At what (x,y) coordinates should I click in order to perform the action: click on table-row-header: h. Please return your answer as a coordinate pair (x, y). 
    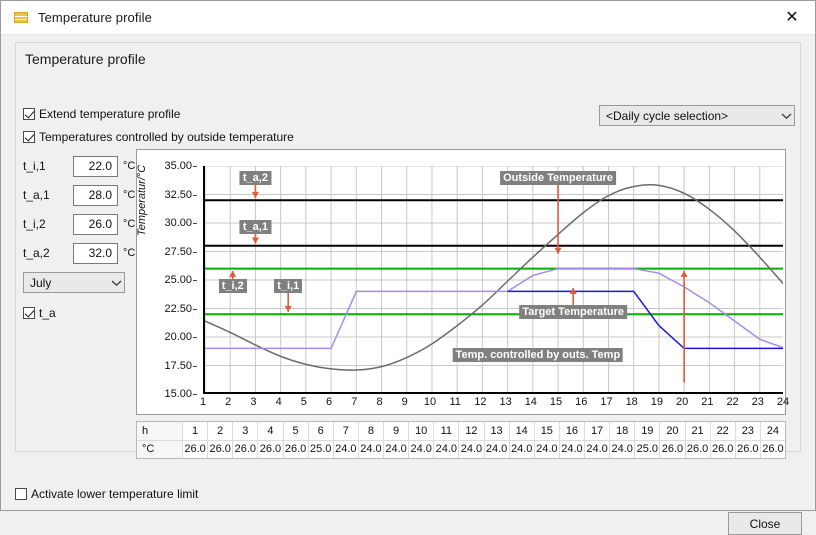
    Looking at the image, I should click on (160, 431).